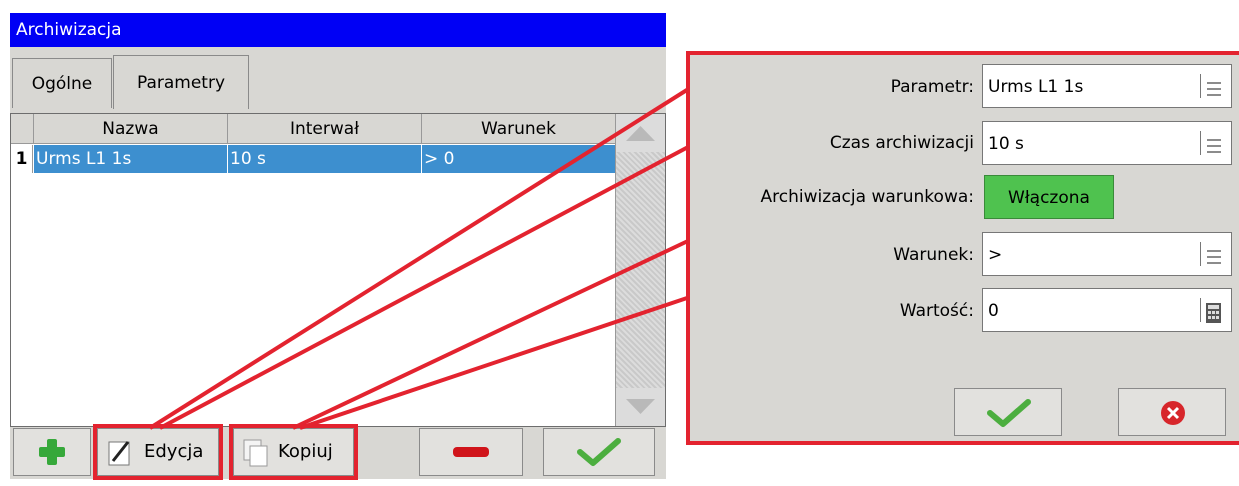 The height and width of the screenshot is (486, 1239). I want to click on tab-parameters: Parametry, so click(181, 82).